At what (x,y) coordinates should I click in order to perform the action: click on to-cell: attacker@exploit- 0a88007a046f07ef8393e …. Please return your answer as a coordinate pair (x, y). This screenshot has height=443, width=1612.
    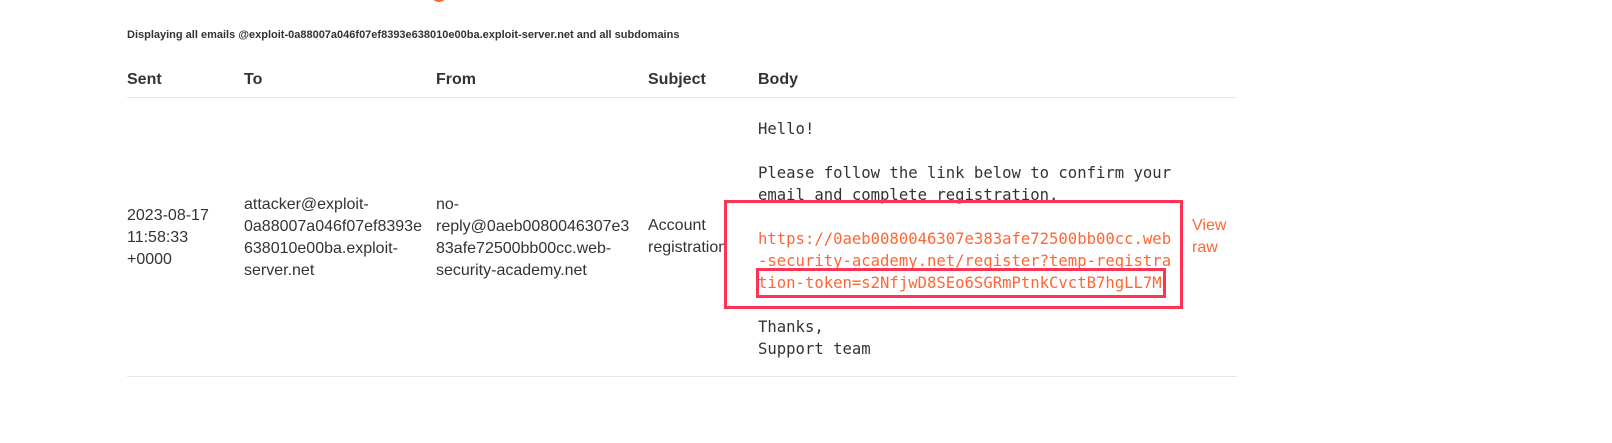
    Looking at the image, I should click on (334, 238).